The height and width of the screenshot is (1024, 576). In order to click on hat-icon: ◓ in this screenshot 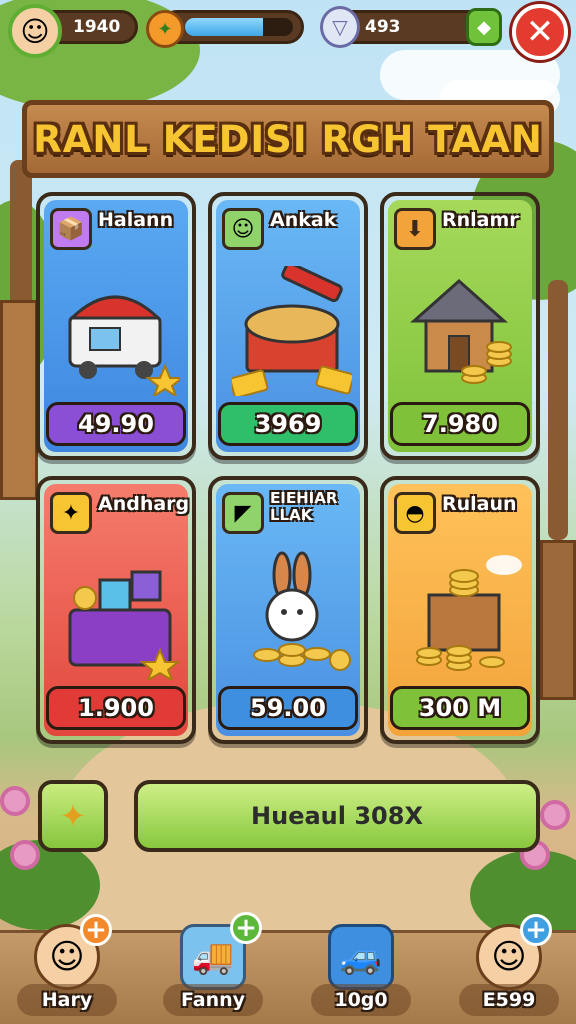, I will do `click(415, 513)`.